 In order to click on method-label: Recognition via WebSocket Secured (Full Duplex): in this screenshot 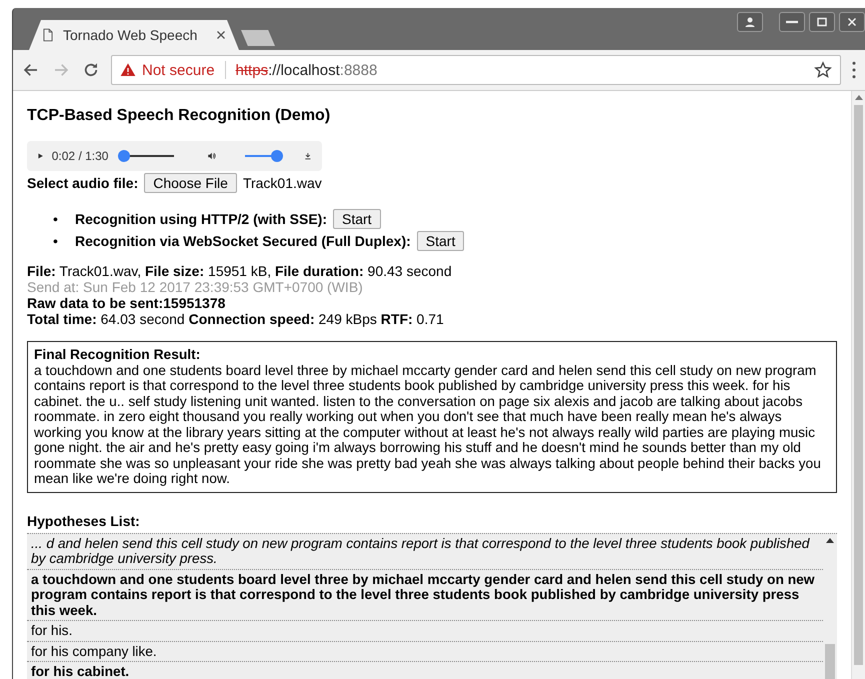, I will do `click(243, 241)`.